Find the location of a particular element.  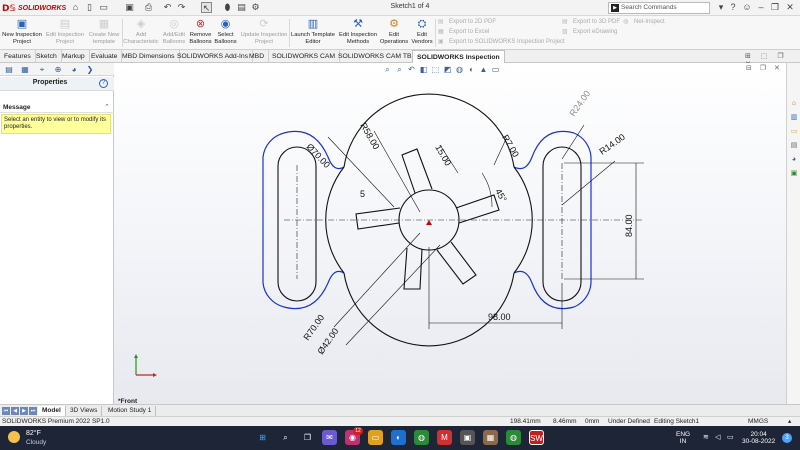

chrome-profile-icon: ◍ is located at coordinates (513, 437).